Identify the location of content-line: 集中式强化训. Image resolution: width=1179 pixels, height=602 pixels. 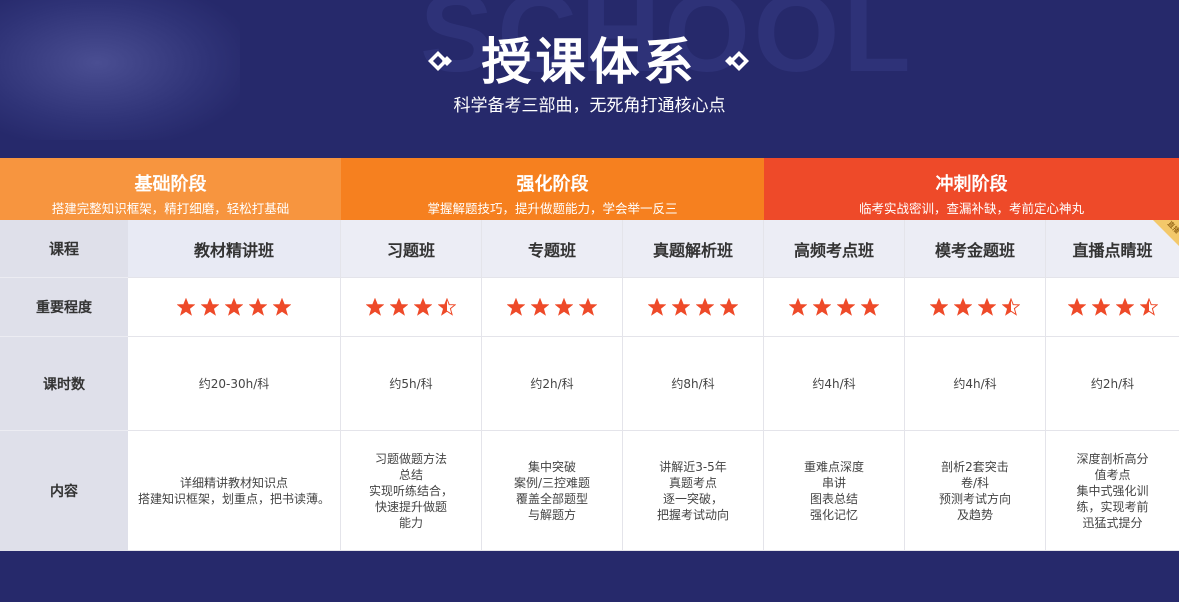
(1112, 490).